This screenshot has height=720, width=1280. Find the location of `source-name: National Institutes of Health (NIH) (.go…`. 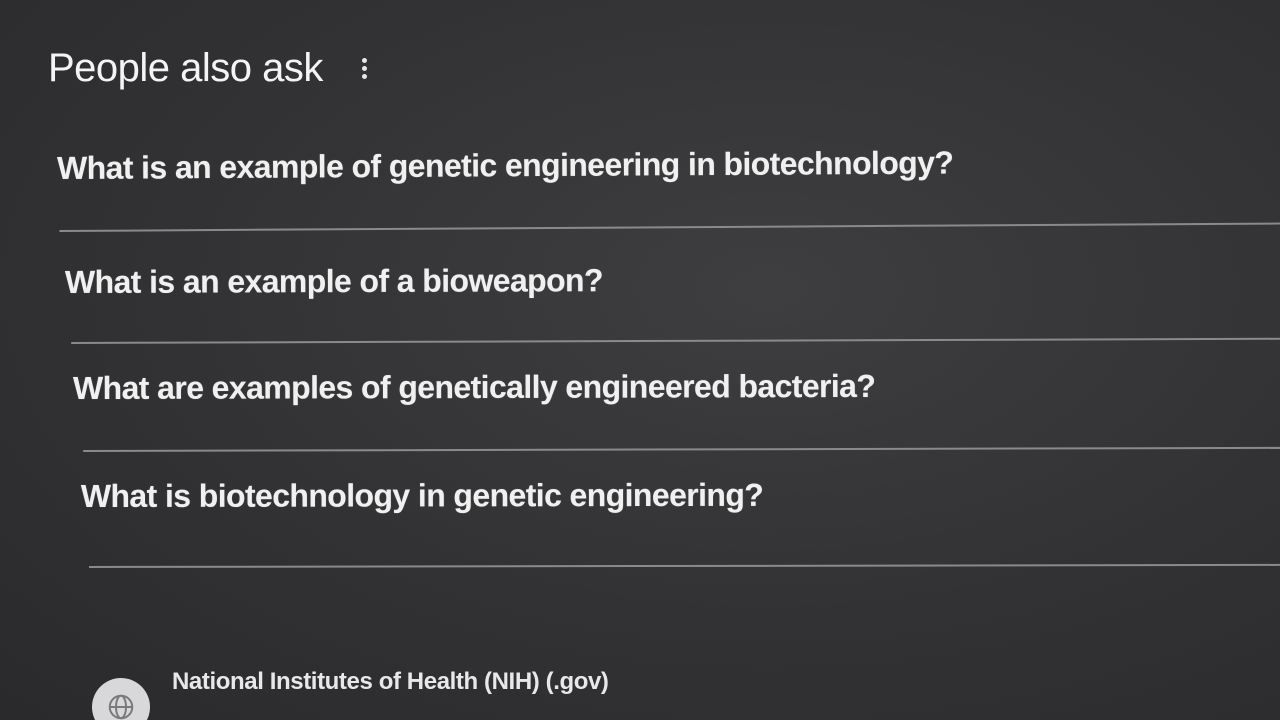

source-name: National Institutes of Health (NIH) (.go… is located at coordinates (390, 682).